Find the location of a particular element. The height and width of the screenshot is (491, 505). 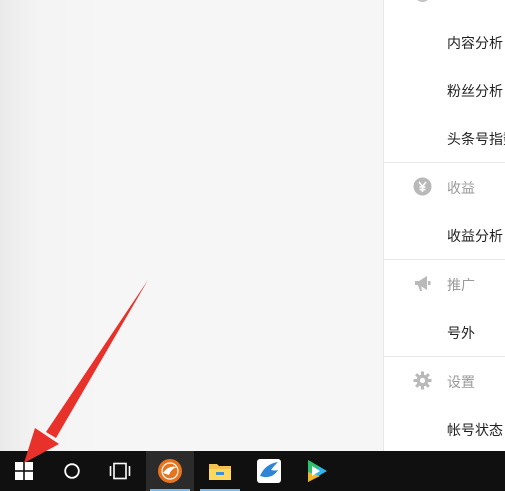

taskbar-app-video is located at coordinates (317, 471).